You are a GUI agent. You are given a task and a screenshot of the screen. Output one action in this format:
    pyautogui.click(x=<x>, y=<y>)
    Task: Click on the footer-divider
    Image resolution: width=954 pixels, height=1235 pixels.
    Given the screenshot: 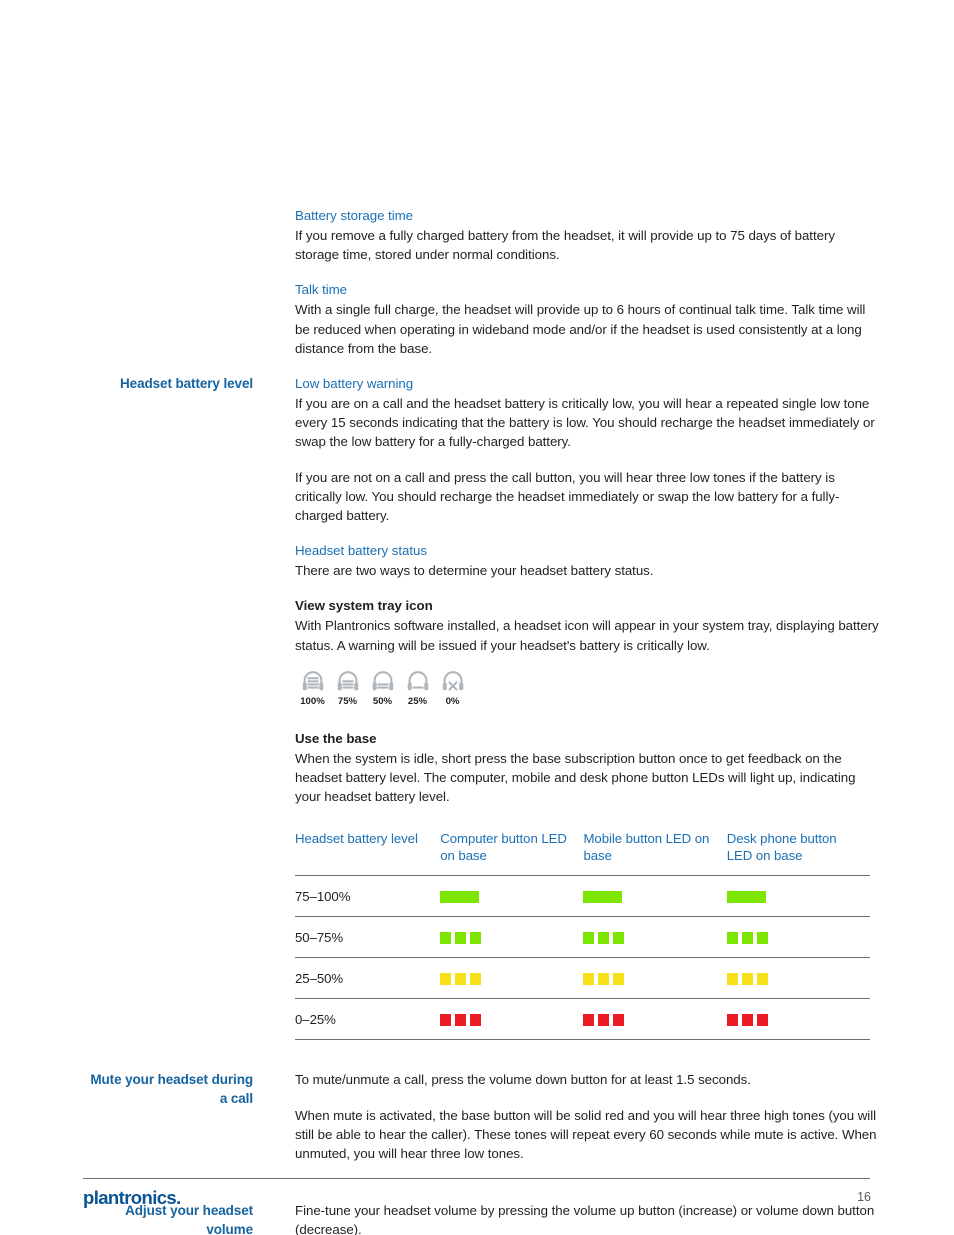 What is the action you would take?
    pyautogui.click(x=476, y=1178)
    